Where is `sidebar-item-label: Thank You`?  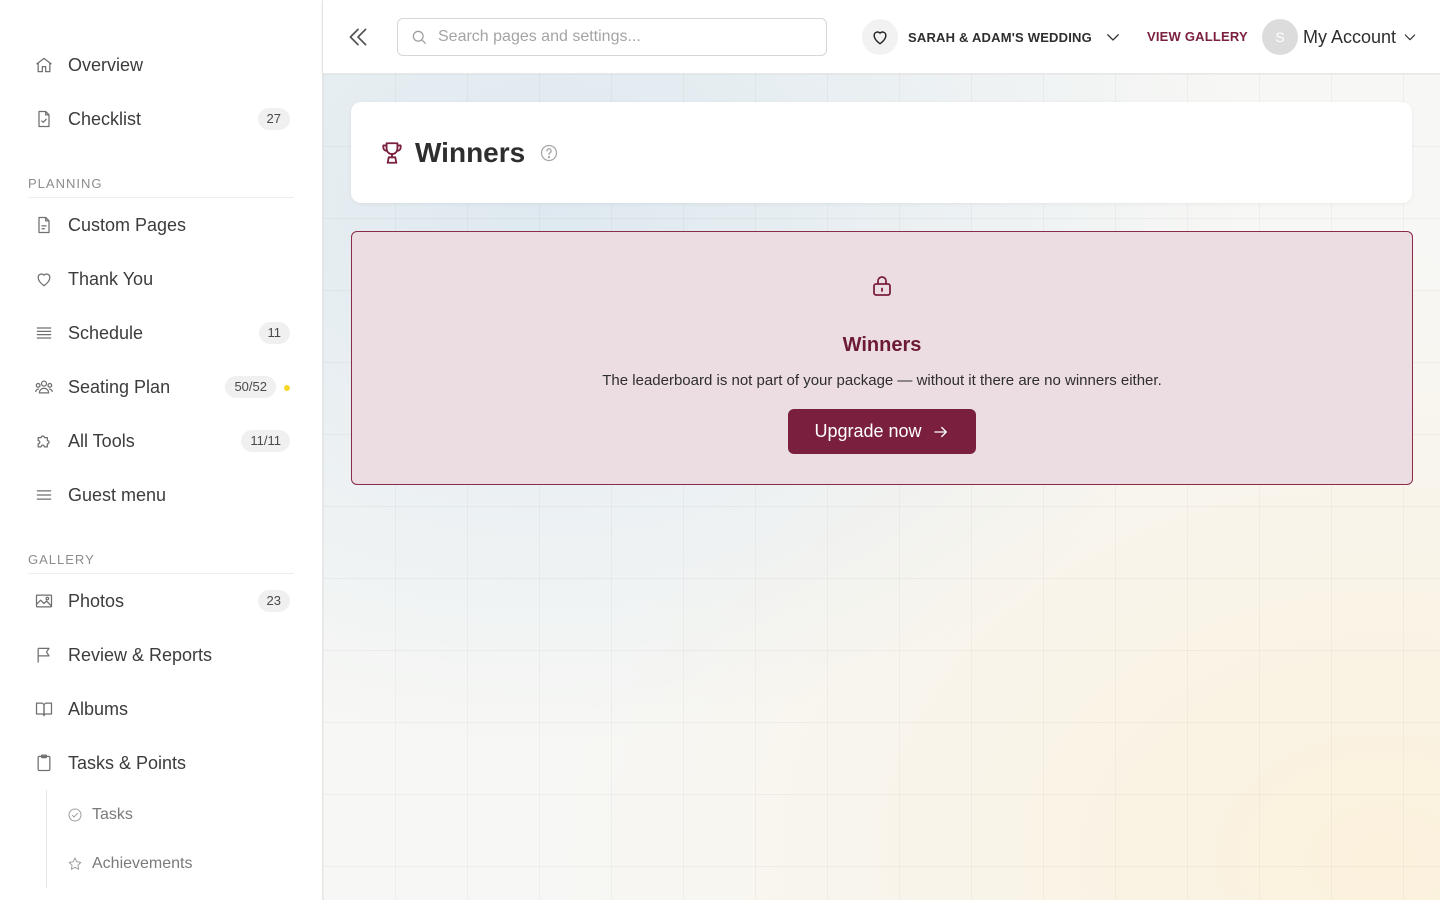 sidebar-item-label: Thank You is located at coordinates (111, 278).